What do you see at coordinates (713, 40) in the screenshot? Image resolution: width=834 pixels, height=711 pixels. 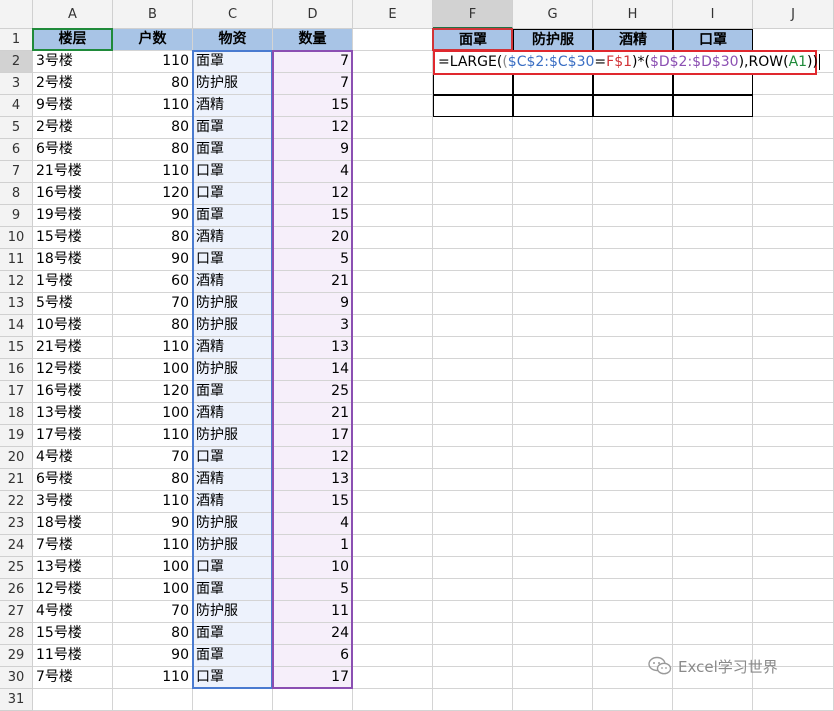 I see `output-header-i: 口罩` at bounding box center [713, 40].